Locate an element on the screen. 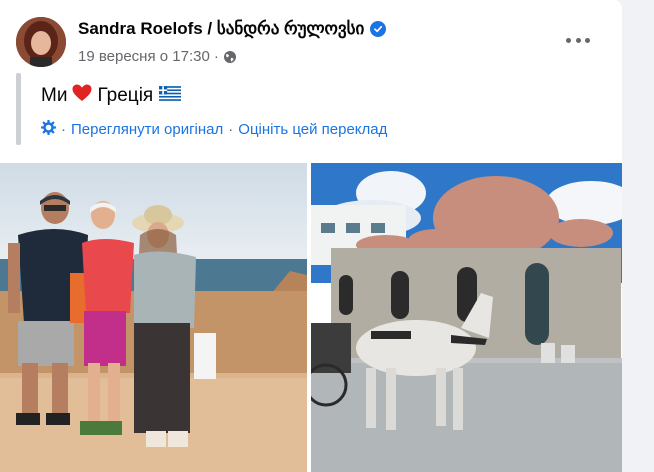 This screenshot has width=654, height=472. post-text-part-2: Греція is located at coordinates (125, 95).